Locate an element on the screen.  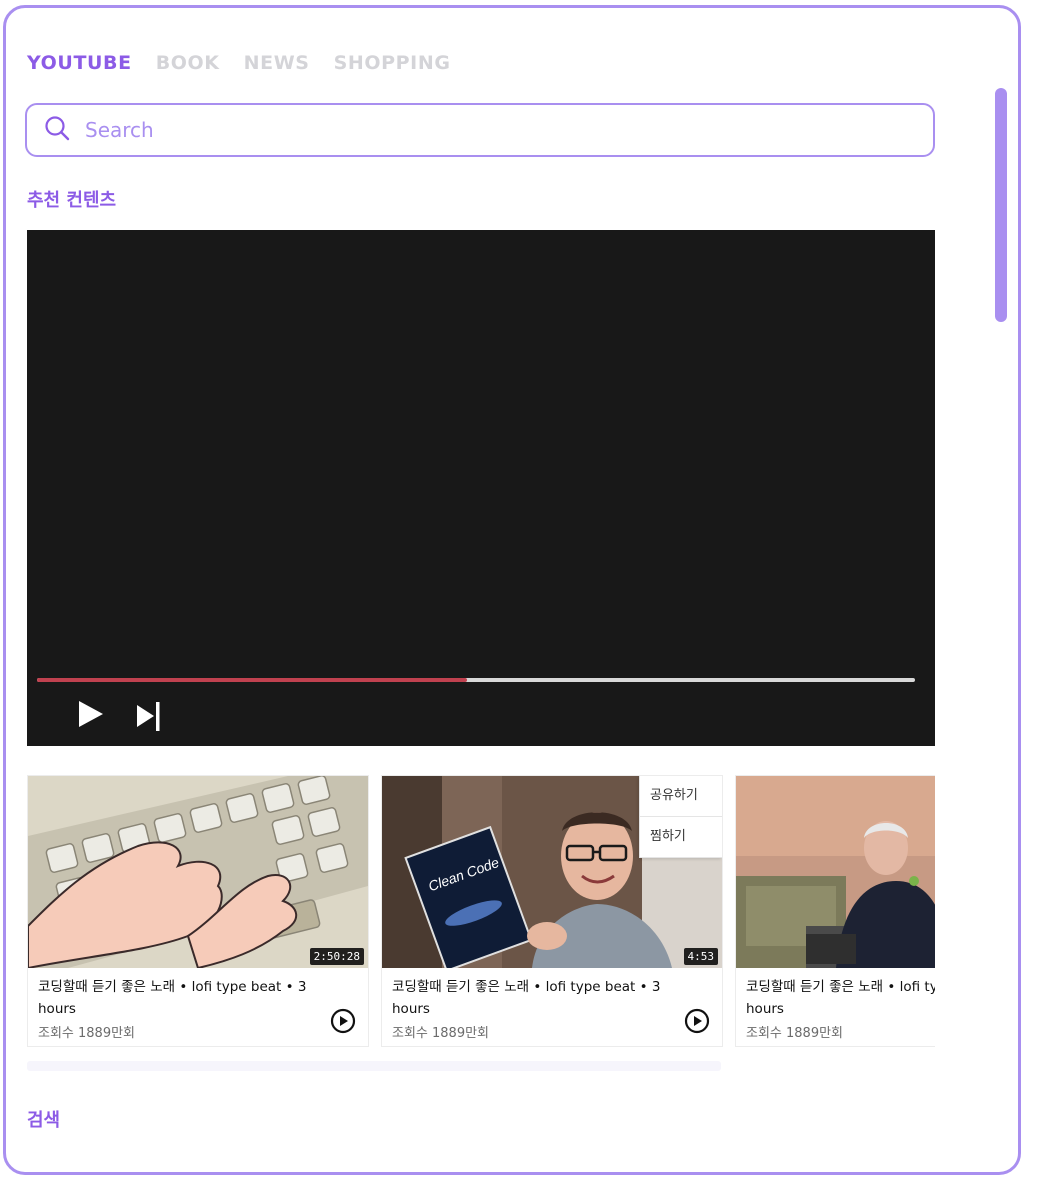
video-duration: 2:50:28 is located at coordinates (336, 956).